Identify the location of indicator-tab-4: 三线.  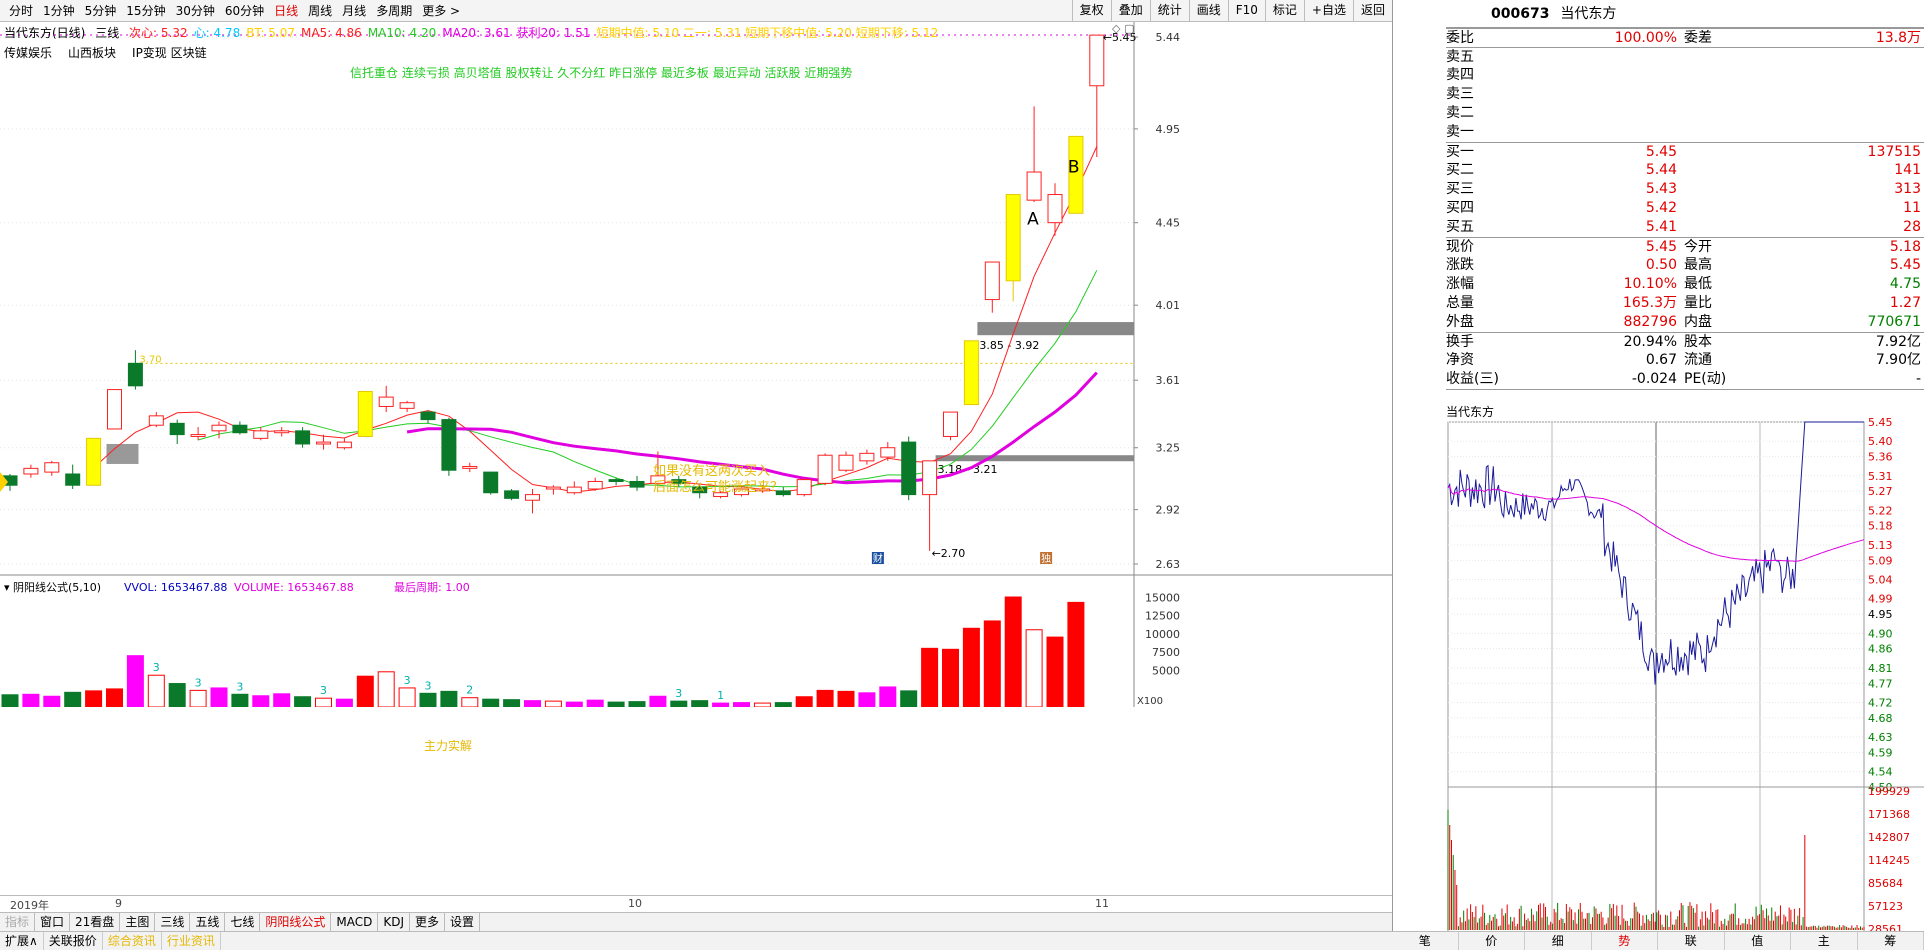
(173, 922).